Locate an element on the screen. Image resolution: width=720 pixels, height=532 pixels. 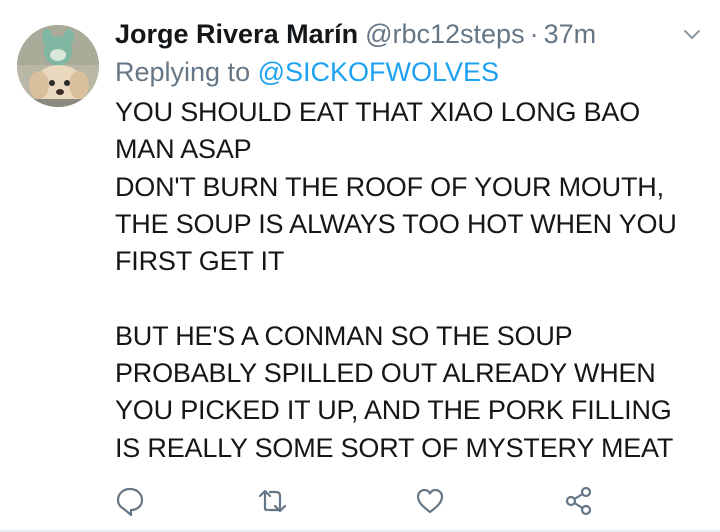
retweet-icon is located at coordinates (272, 501).